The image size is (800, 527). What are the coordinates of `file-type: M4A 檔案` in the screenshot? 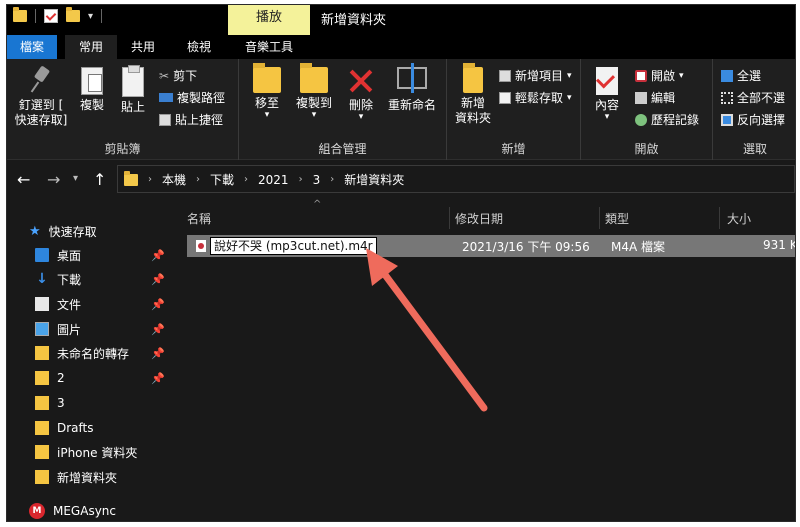 It's located at (638, 247).